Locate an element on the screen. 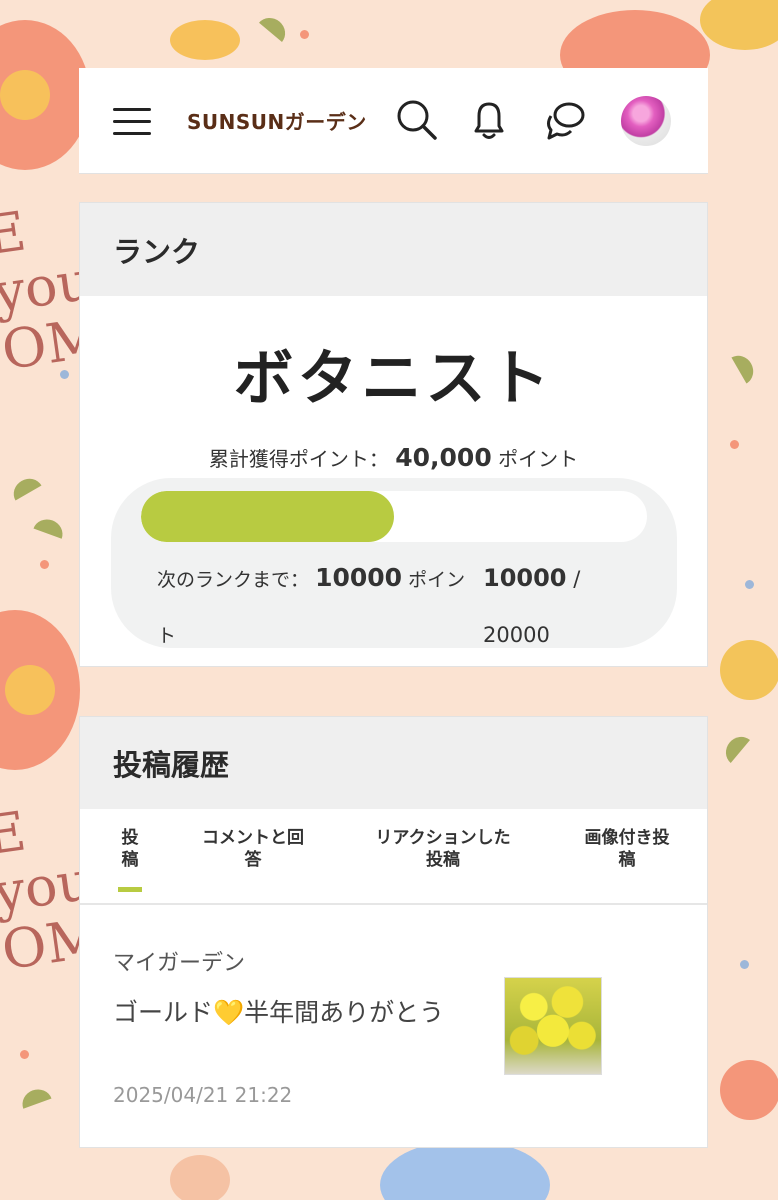  post-date: 2025/04/21 21:22 is located at coordinates (203, 1095).